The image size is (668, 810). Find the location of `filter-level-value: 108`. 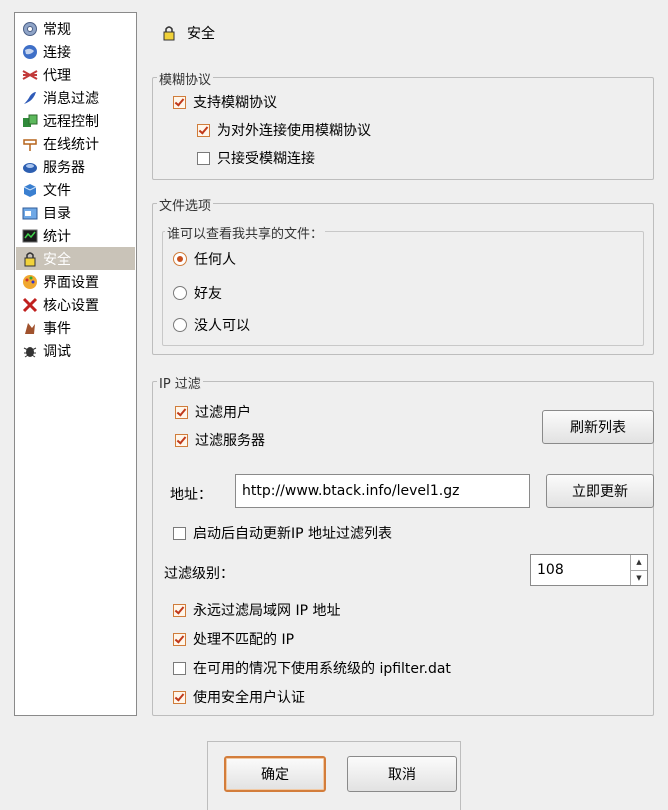

filter-level-value: 108 is located at coordinates (550, 570).